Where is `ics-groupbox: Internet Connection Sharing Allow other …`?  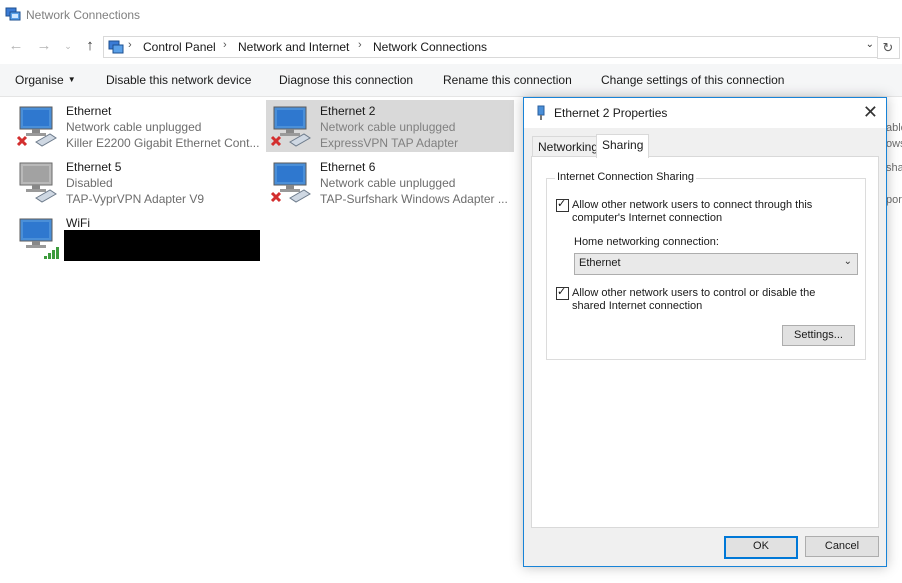 ics-groupbox: Internet Connection Sharing Allow other … is located at coordinates (706, 265).